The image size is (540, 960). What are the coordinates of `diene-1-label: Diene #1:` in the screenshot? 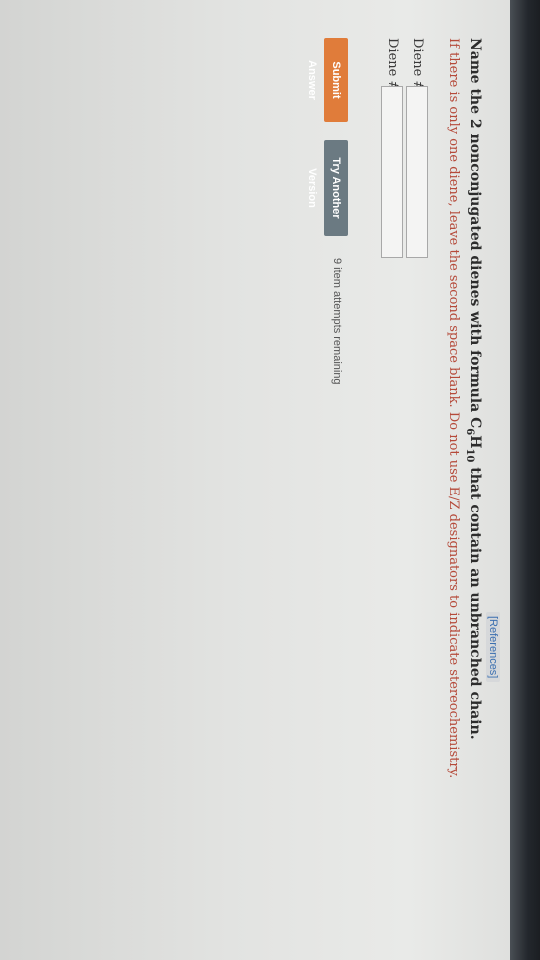 It's located at (417, 71).